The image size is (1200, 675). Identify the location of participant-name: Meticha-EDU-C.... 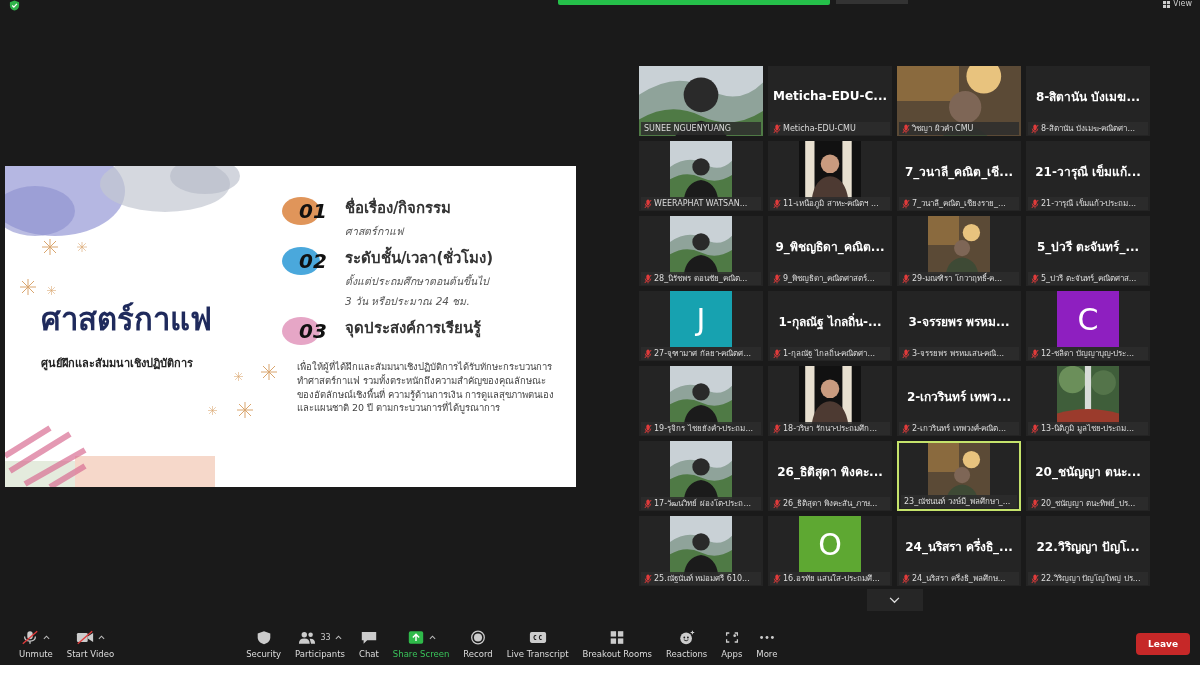
(830, 96).